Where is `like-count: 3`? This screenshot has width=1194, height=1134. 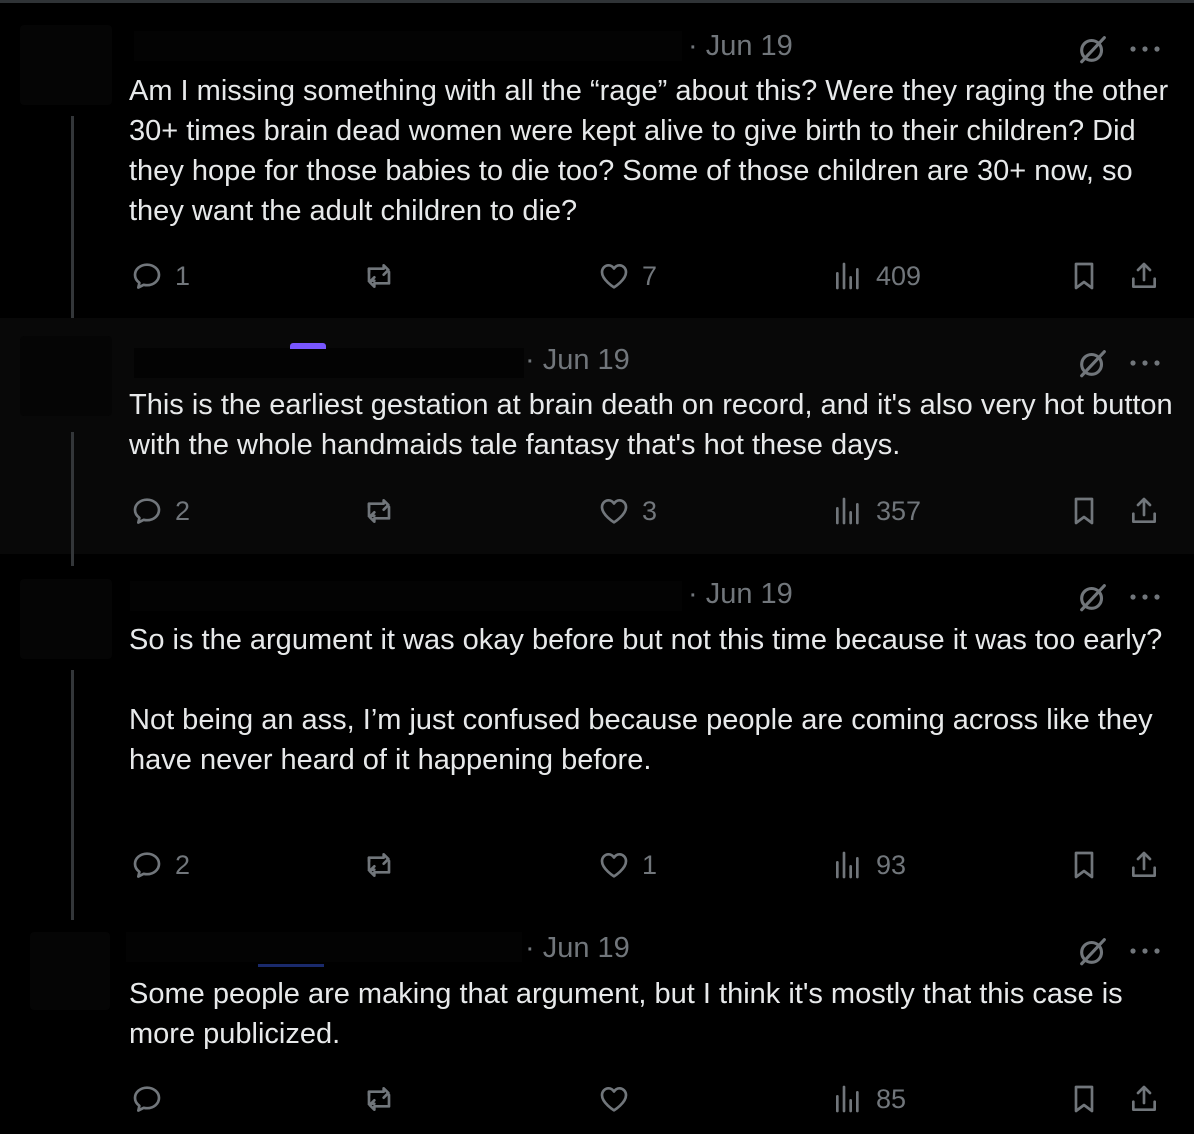 like-count: 3 is located at coordinates (650, 510).